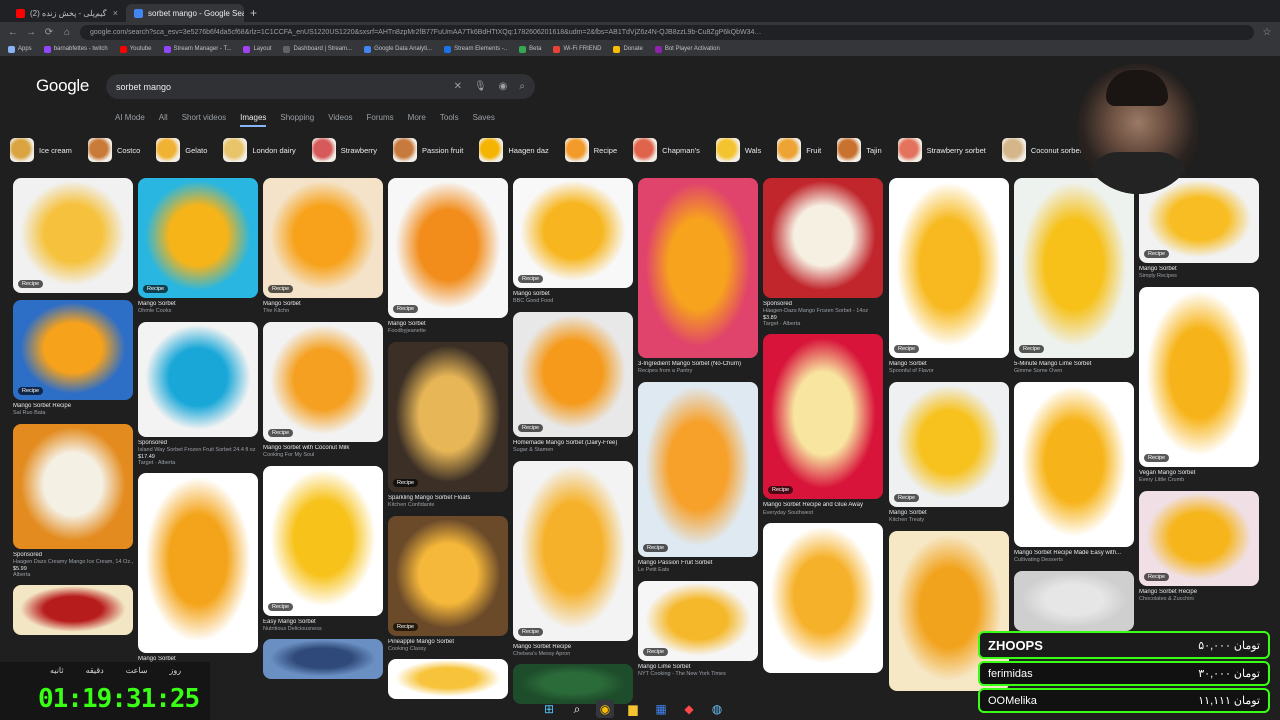 Image resolution: width=1280 pixels, height=720 pixels. Describe the element at coordinates (1199, 473) in the screenshot. I see `result-title: Vegan Mango Sorbet` at that location.